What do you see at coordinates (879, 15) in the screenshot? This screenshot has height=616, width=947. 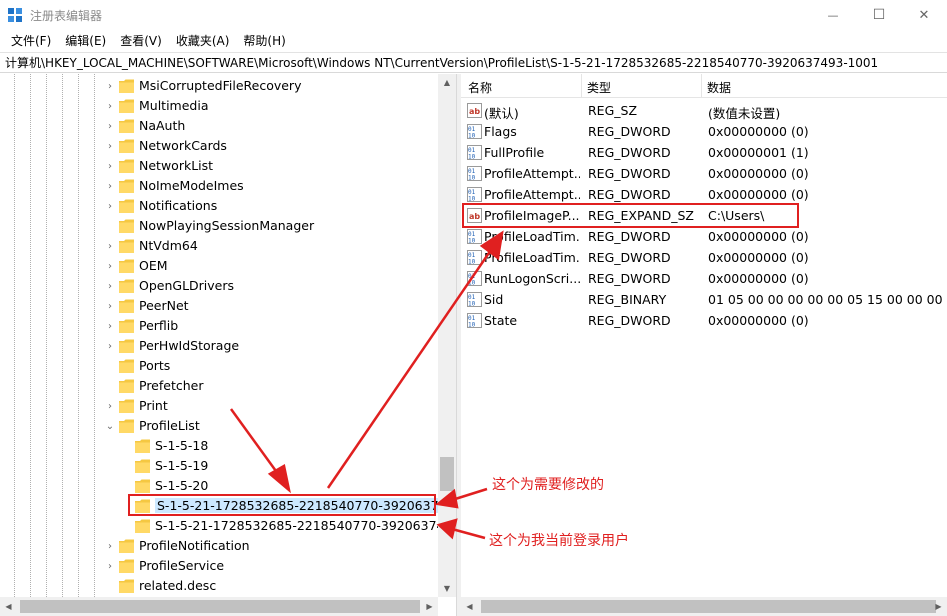 I see `maximize-button: ☐` at bounding box center [879, 15].